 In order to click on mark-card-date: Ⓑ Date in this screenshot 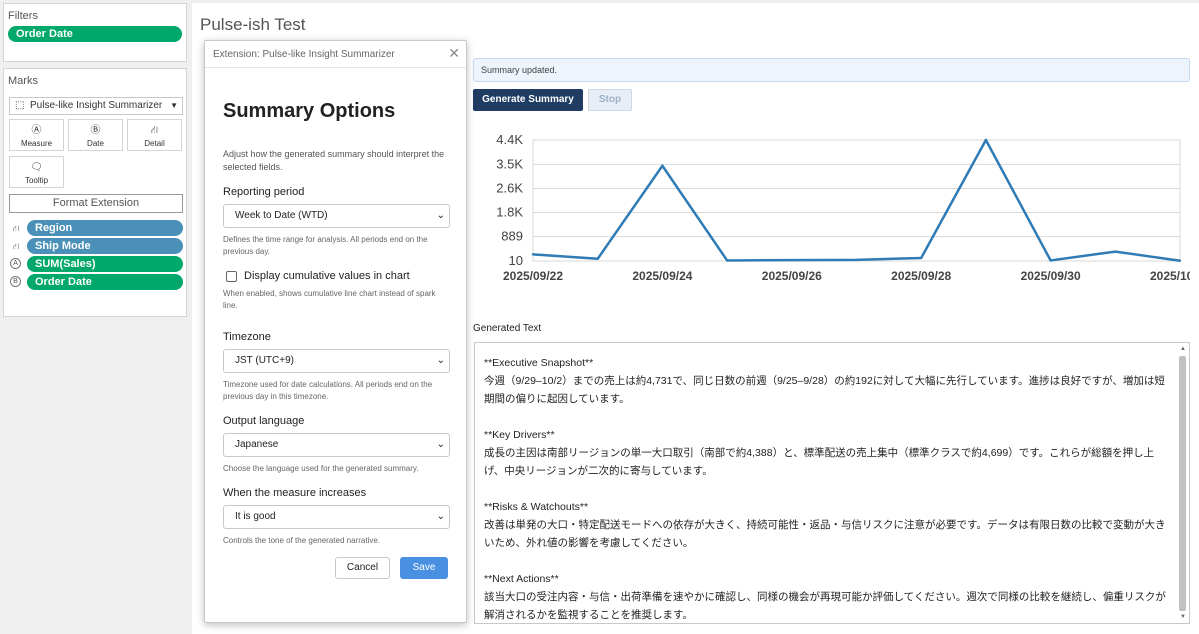, I will do `click(95, 135)`.